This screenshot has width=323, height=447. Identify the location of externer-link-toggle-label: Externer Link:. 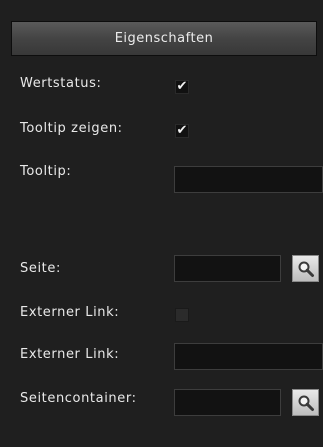
(70, 312).